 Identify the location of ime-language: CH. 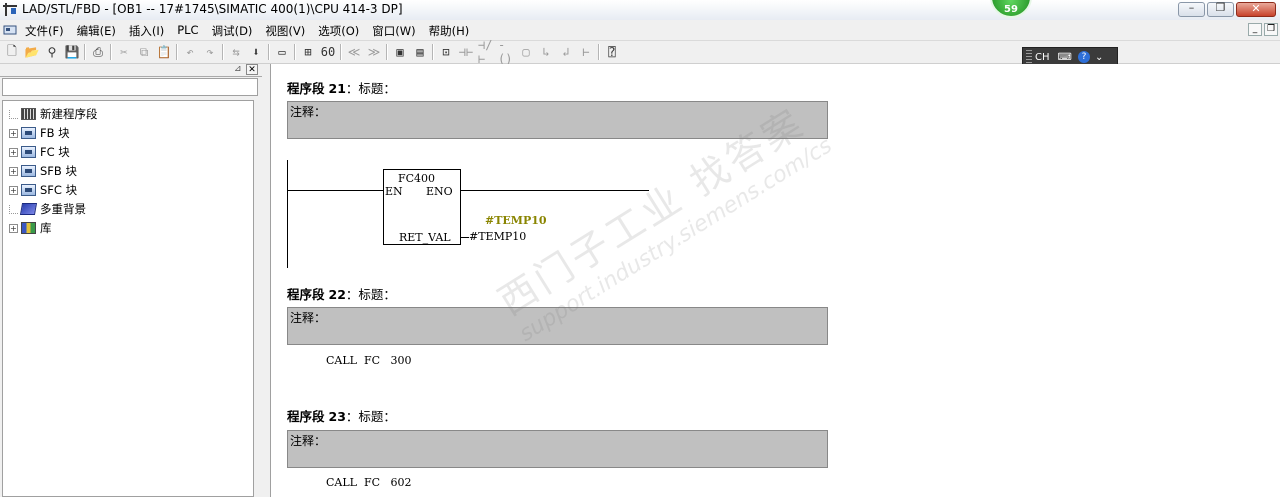
(1042, 57).